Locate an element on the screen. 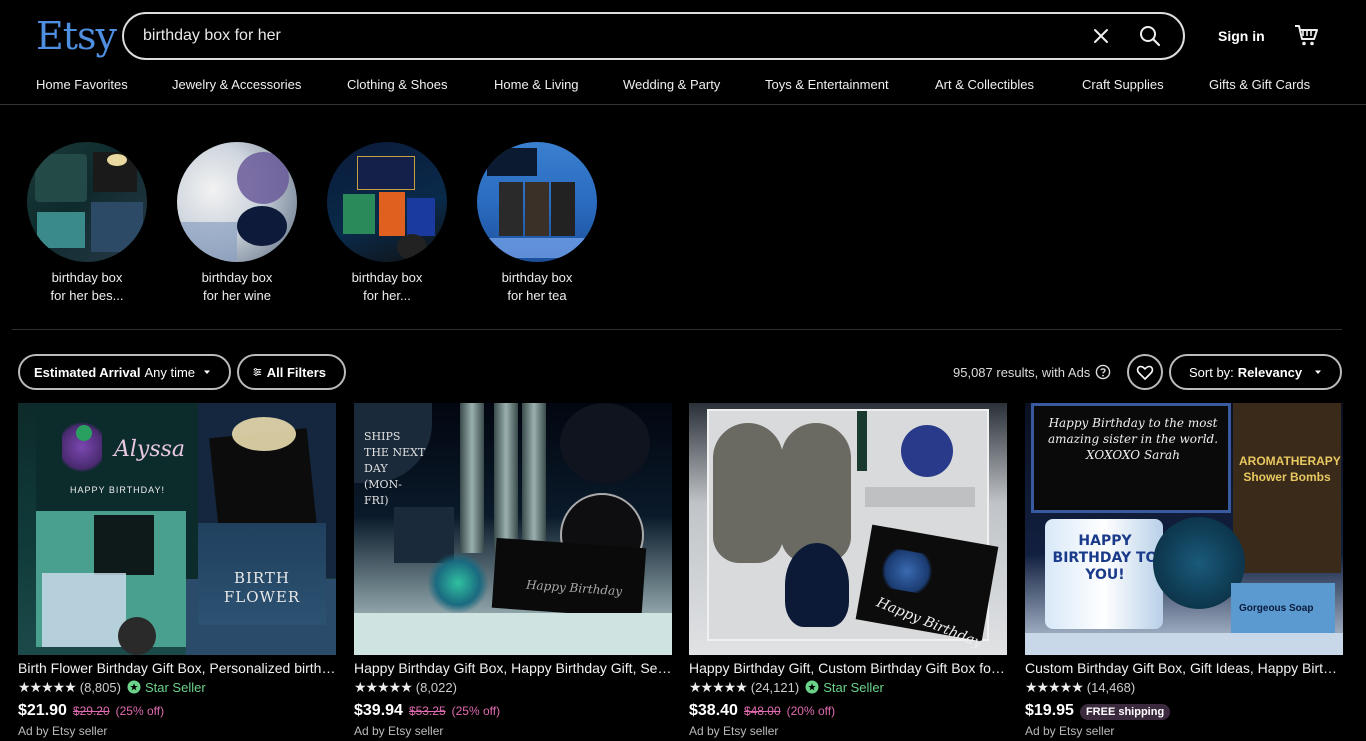 The width and height of the screenshot is (1366, 741). cart-icon is located at coordinates (1306, 35).